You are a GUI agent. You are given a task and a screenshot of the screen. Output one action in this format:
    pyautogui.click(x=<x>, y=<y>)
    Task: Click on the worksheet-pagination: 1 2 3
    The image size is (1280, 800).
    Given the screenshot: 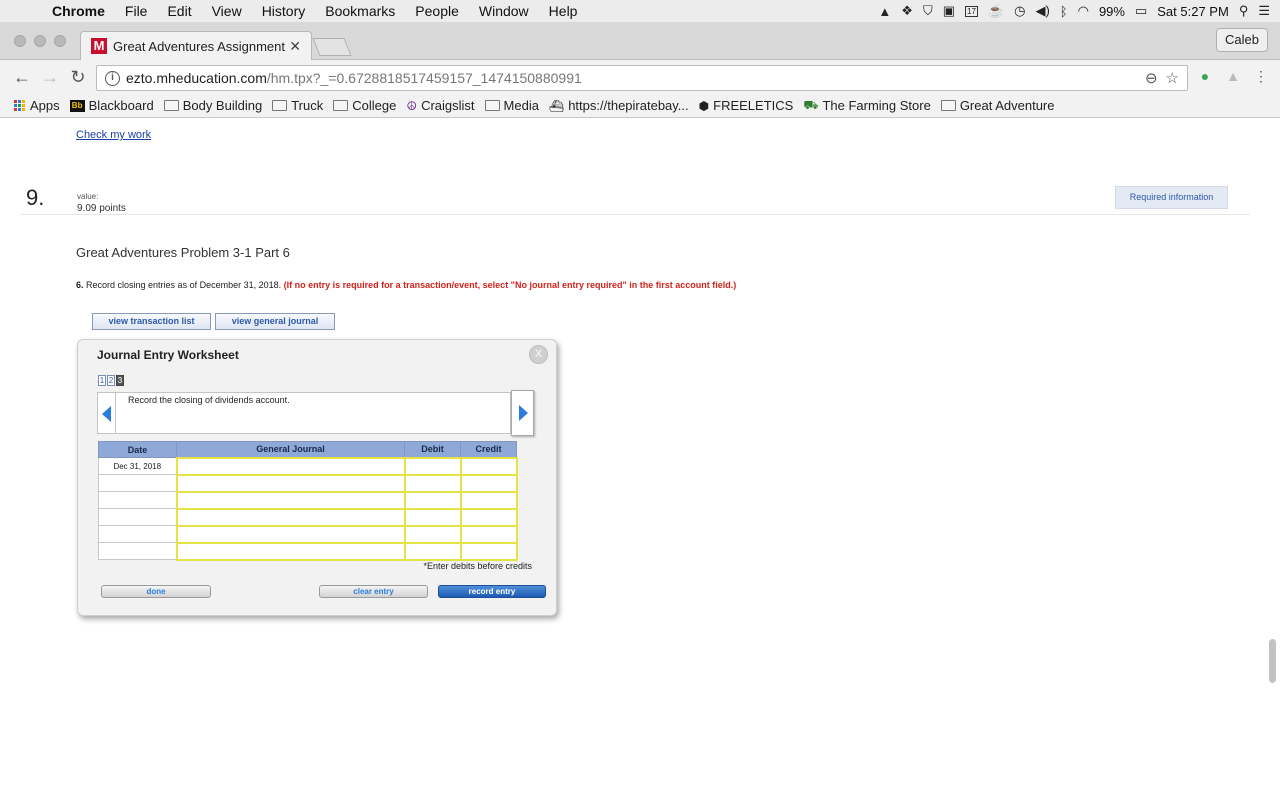 What is the action you would take?
    pyautogui.click(x=111, y=380)
    